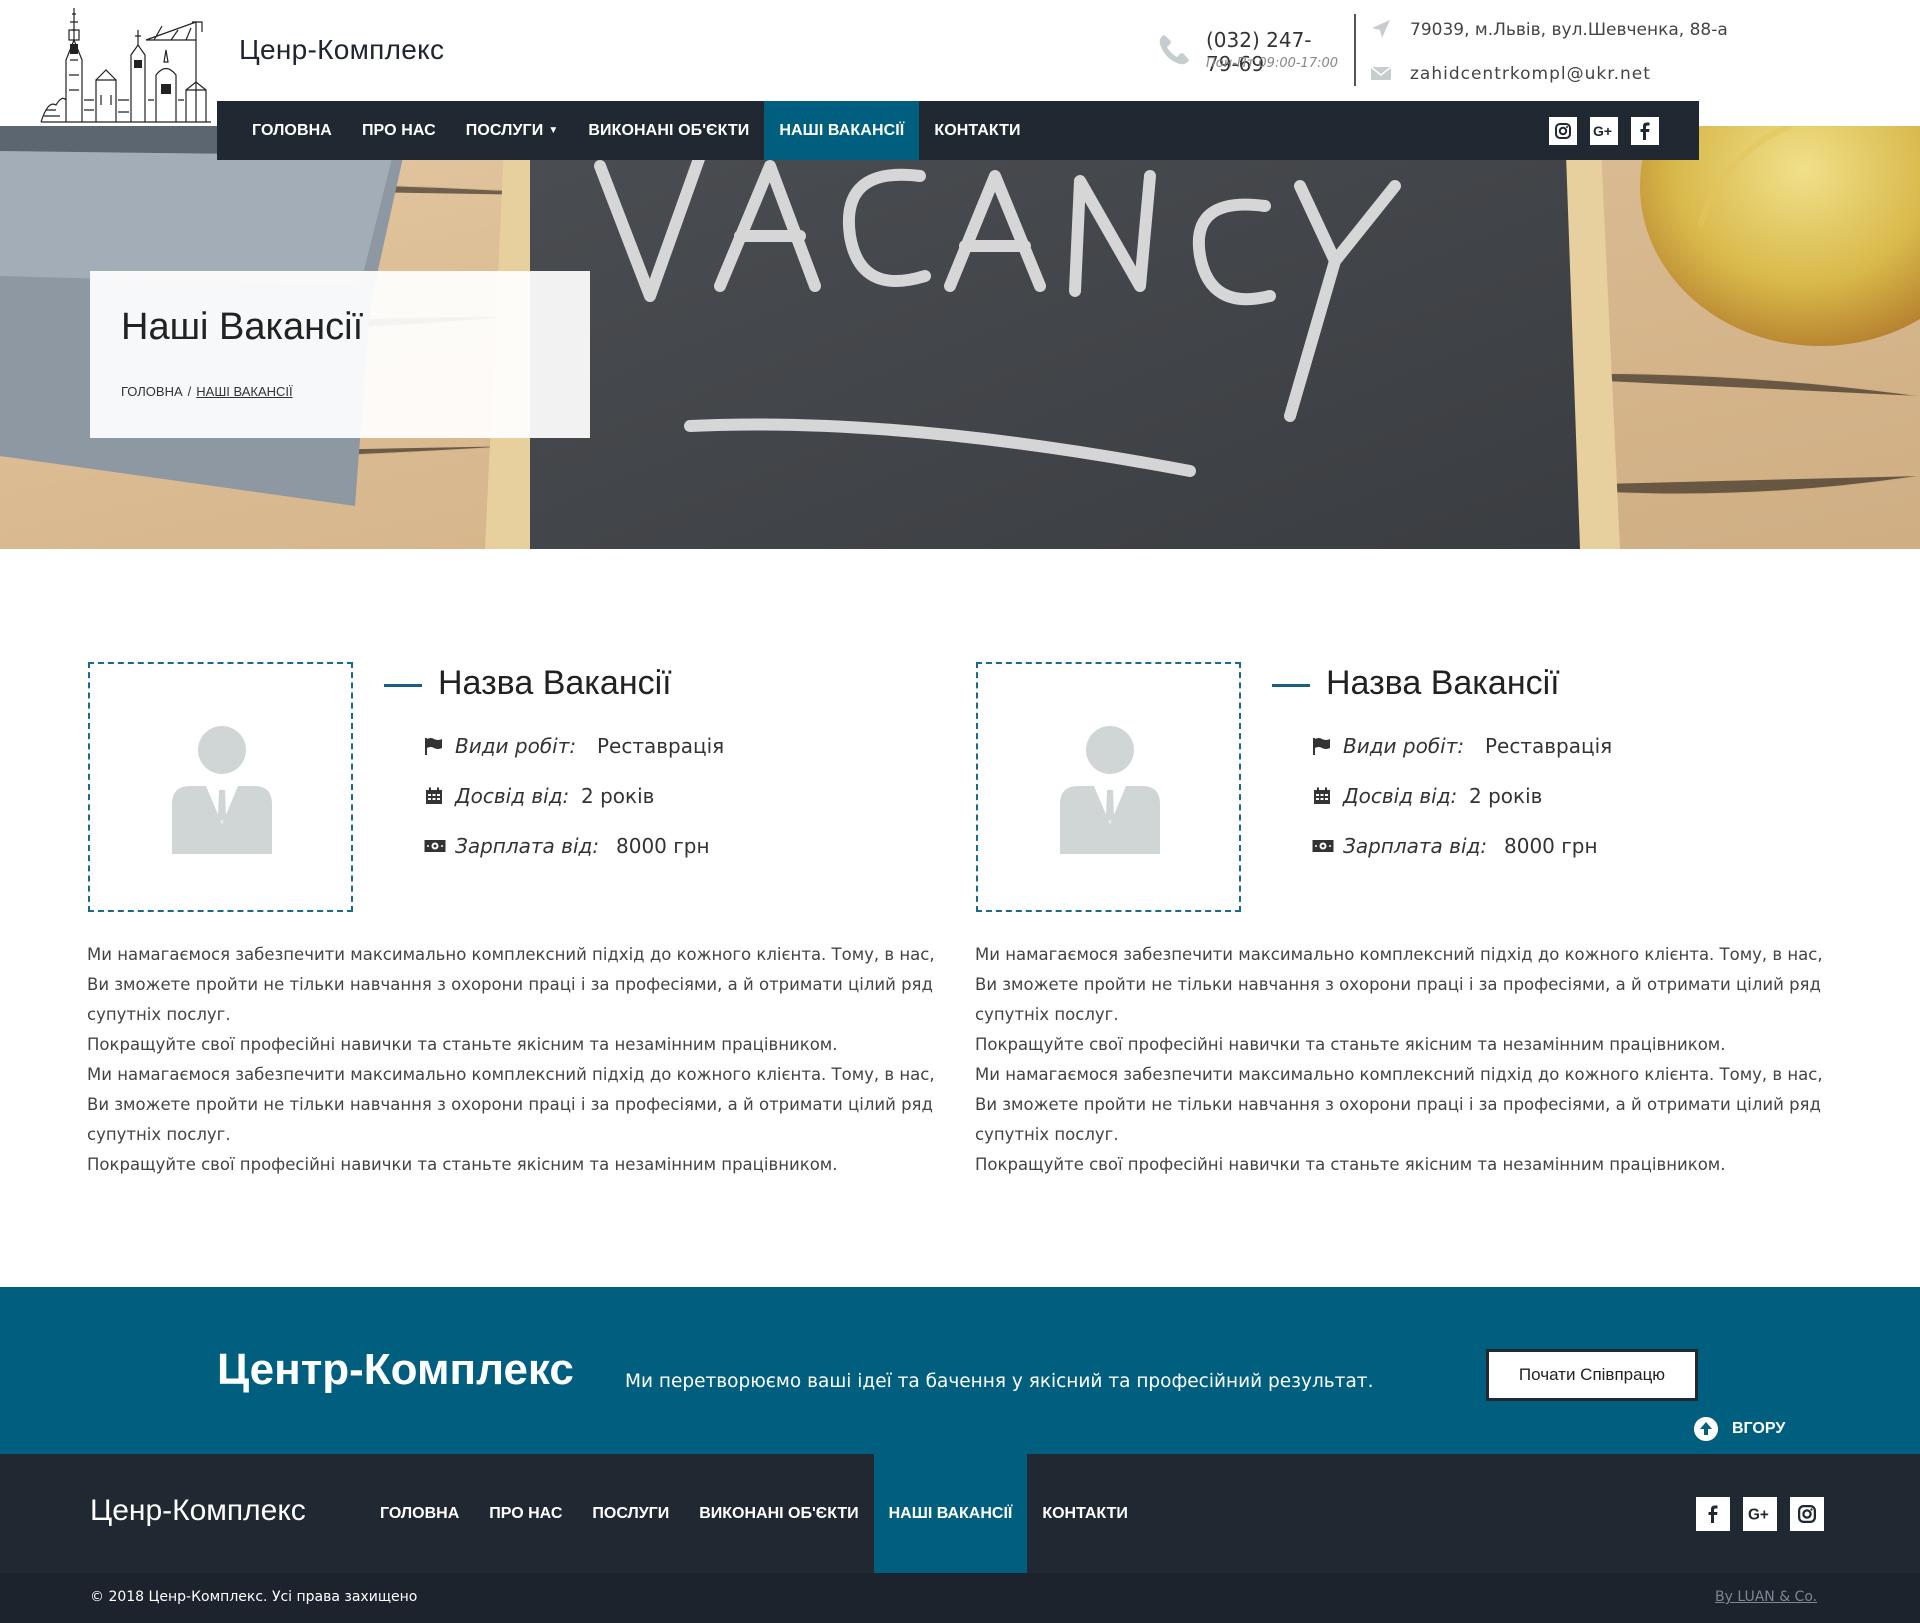  Describe the element at coordinates (1569, 30) in the screenshot. I see `address-text: 79039, м.Львів, вул.Шевченка, 88-а` at that location.